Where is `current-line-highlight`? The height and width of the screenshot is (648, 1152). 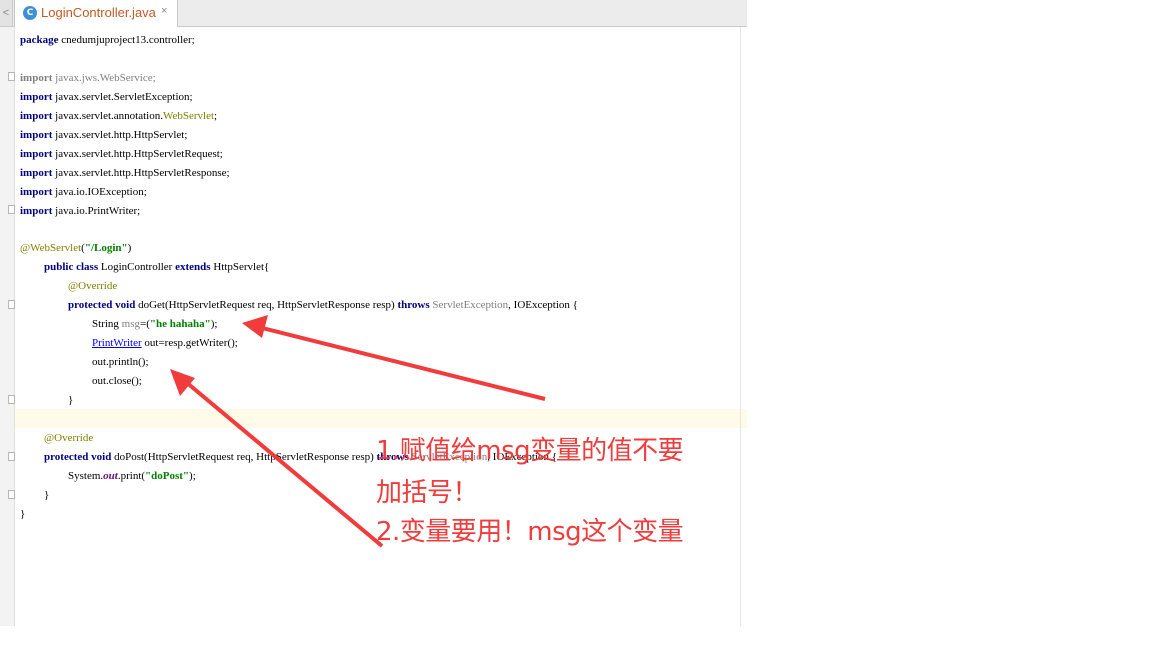
current-line-highlight is located at coordinates (381, 418).